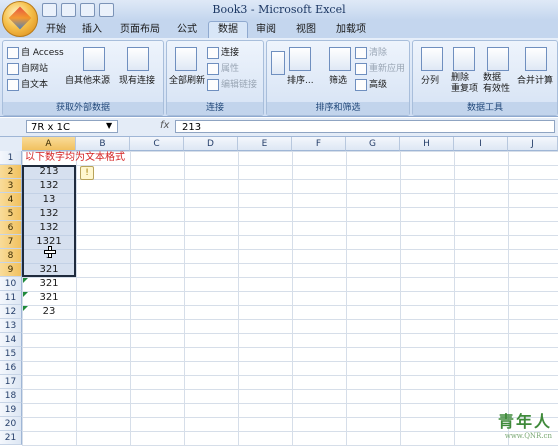  What do you see at coordinates (49, 214) in the screenshot?
I see `cell-a5: 132` at bounding box center [49, 214].